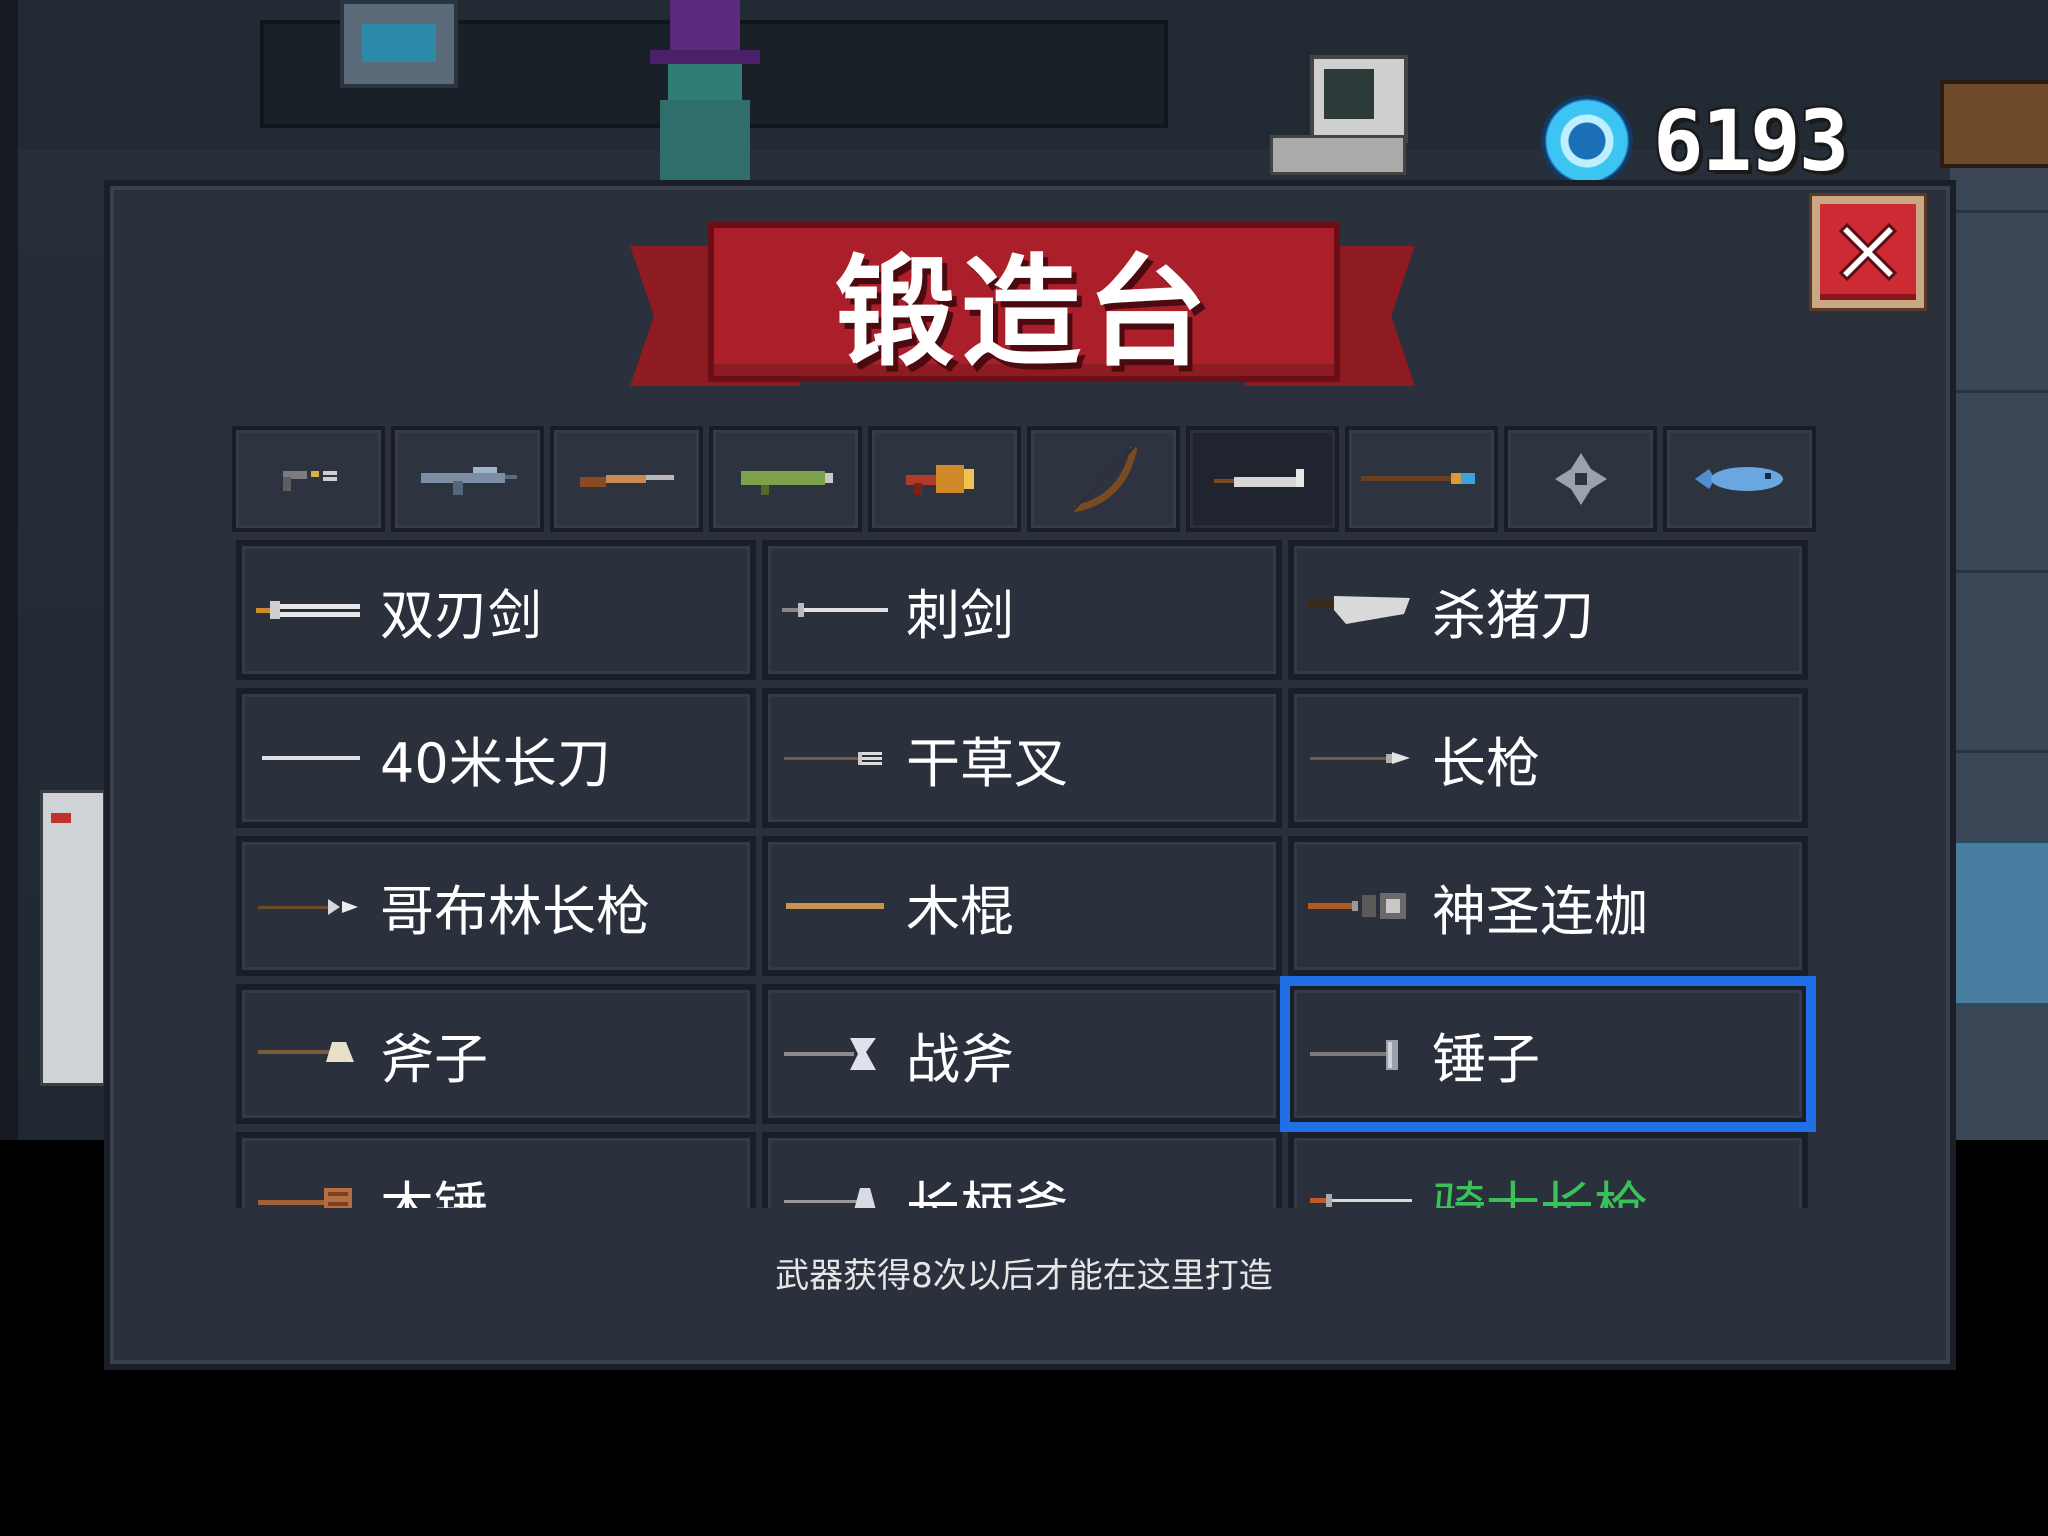  What do you see at coordinates (1022, 906) in the screenshot?
I see `weapon-cell: 木棍` at bounding box center [1022, 906].